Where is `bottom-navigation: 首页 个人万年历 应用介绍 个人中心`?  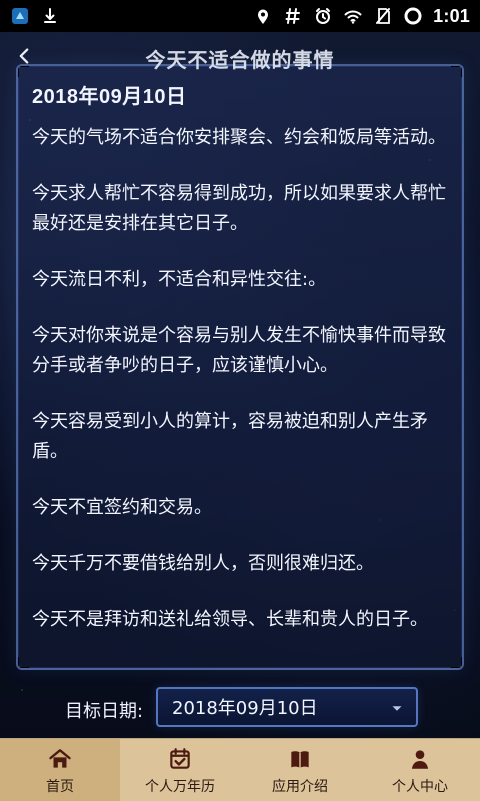
bottom-navigation: 首页 个人万年历 应用介绍 个人中心 is located at coordinates (240, 769).